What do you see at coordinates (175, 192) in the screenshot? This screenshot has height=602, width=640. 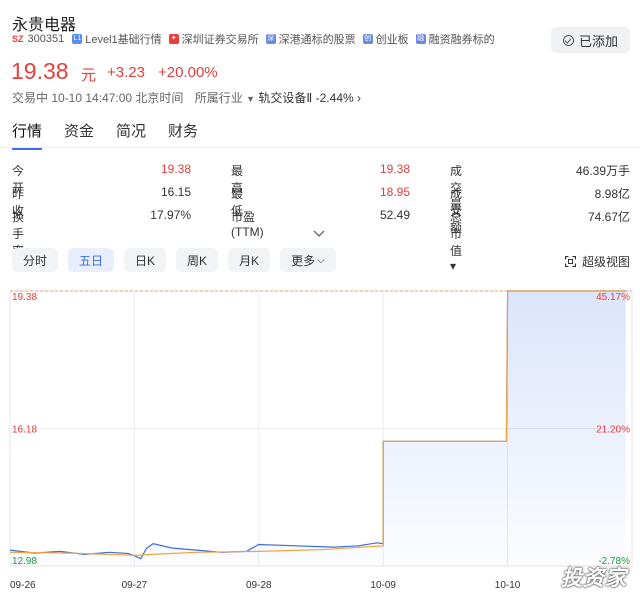 I see `stat-value: 16.15` at bounding box center [175, 192].